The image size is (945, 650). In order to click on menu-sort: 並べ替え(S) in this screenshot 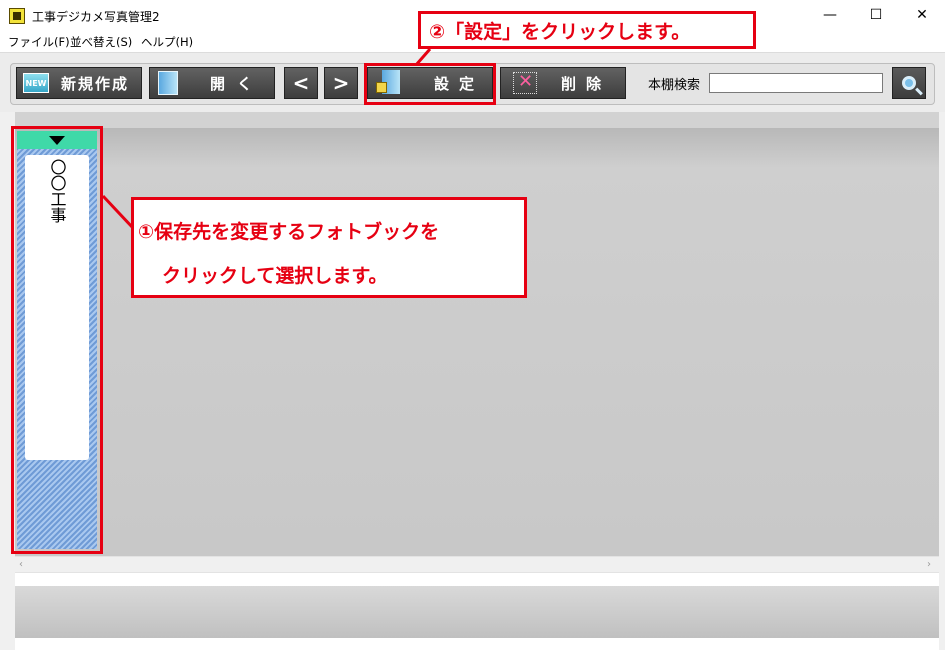, I will do `click(101, 42)`.